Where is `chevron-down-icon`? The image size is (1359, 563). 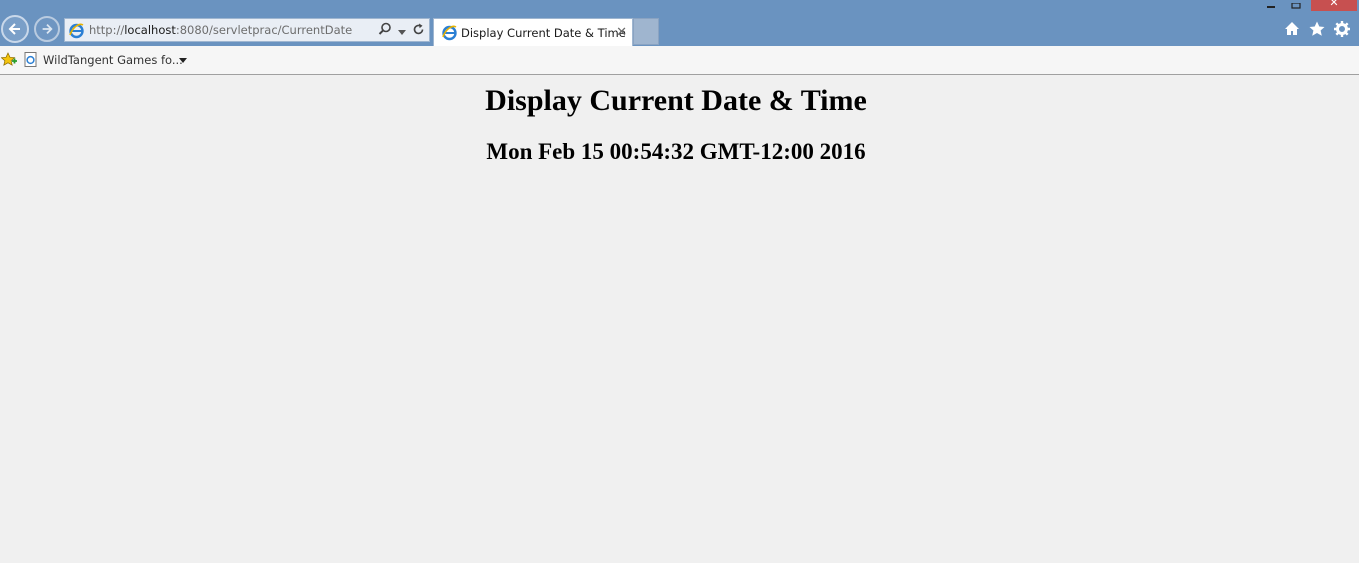
chevron-down-icon is located at coordinates (183, 60).